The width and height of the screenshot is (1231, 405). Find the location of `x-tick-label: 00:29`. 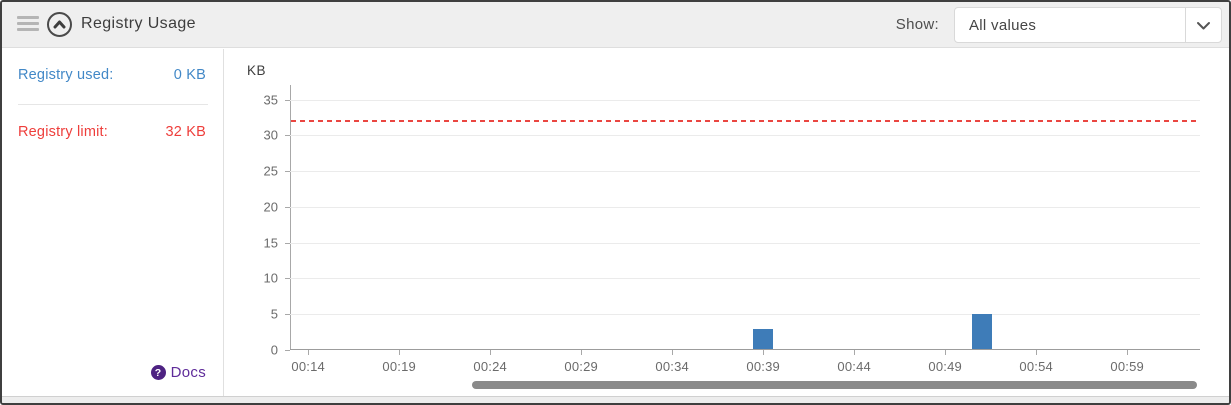

x-tick-label: 00:29 is located at coordinates (581, 366).